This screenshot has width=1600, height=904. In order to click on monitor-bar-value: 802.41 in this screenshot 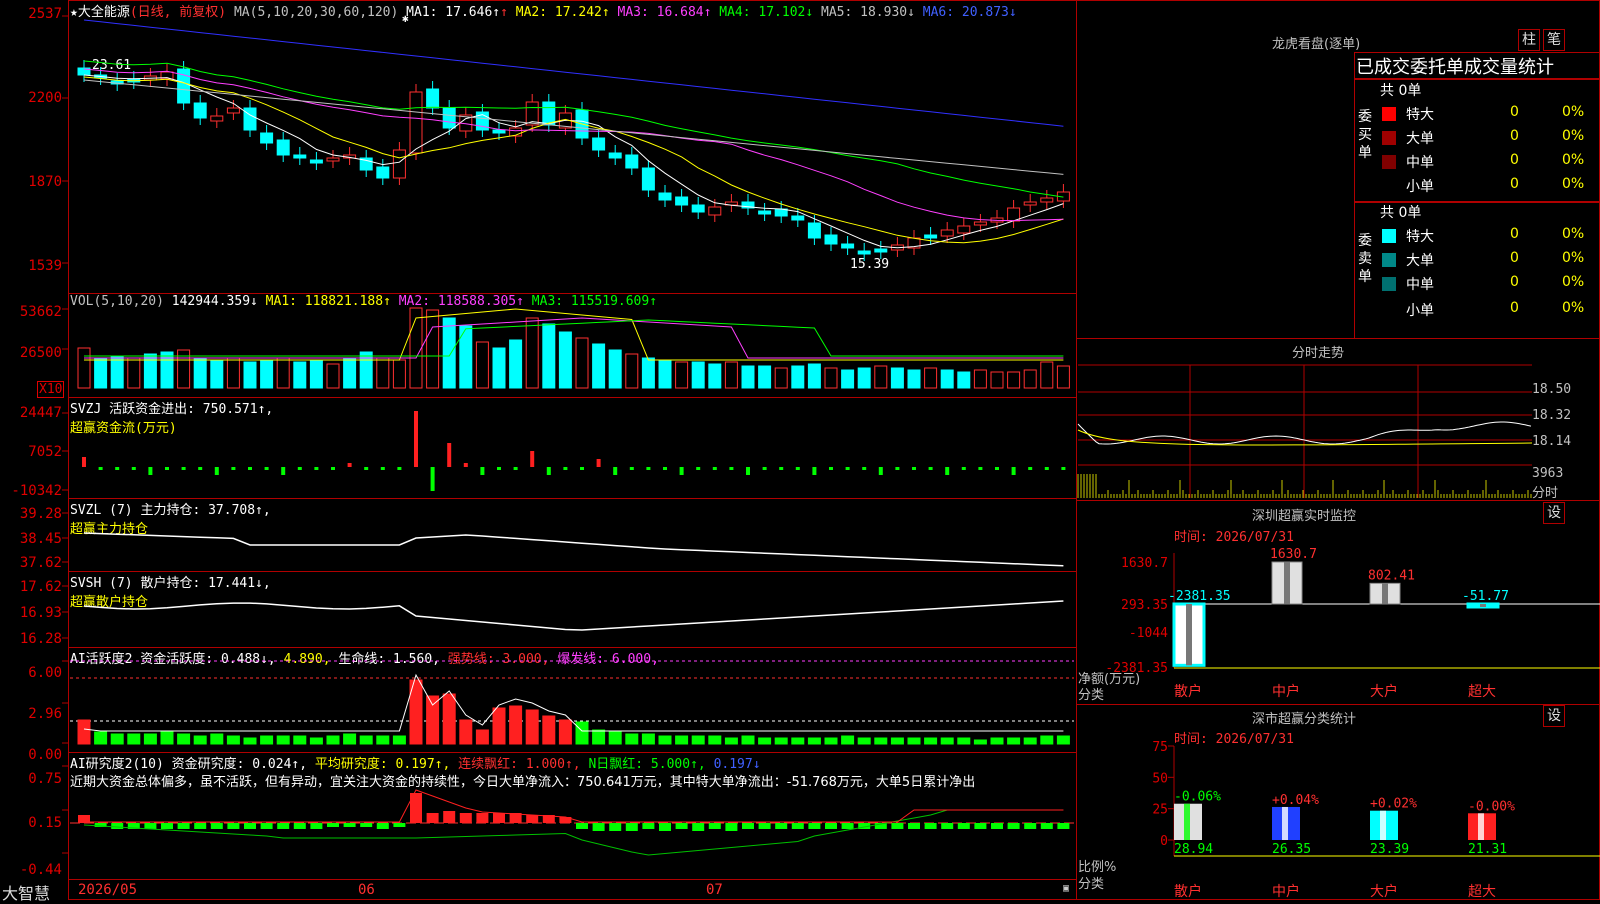, I will do `click(1391, 575)`.